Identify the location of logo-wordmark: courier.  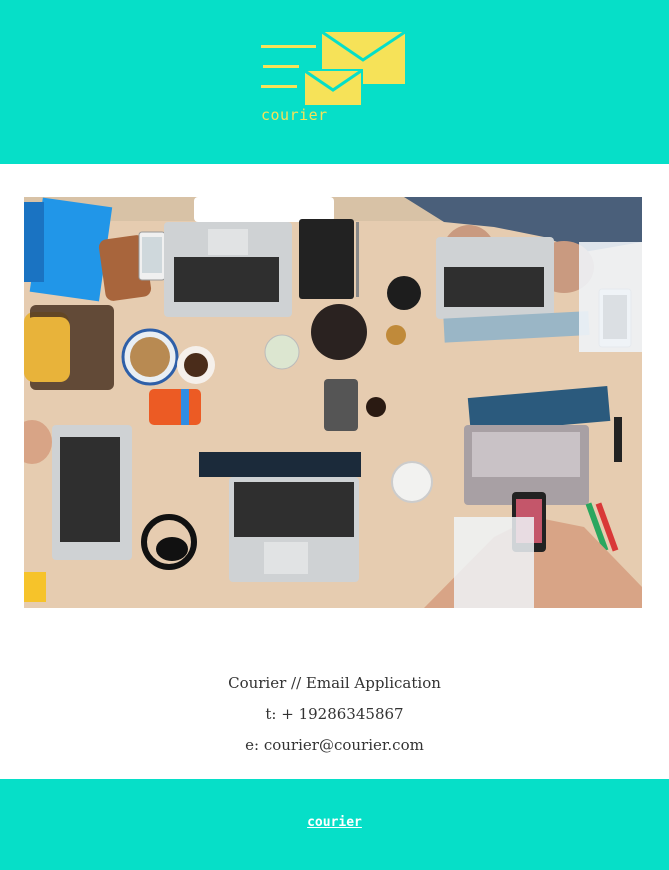
(294, 115).